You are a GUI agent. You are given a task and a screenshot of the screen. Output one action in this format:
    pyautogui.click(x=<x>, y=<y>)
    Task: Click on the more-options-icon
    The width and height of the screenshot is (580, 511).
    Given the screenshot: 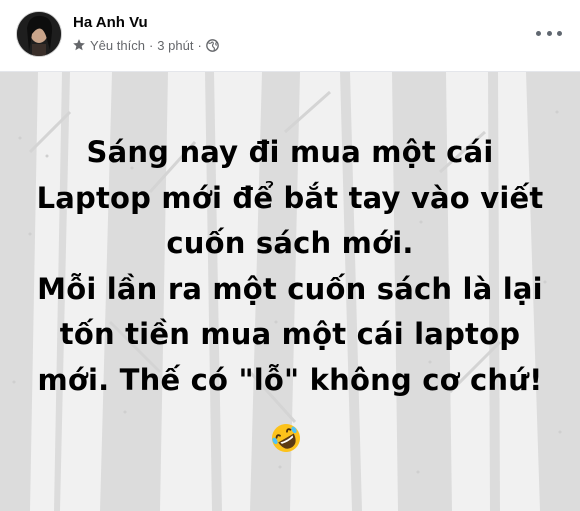 What is the action you would take?
    pyautogui.click(x=549, y=33)
    